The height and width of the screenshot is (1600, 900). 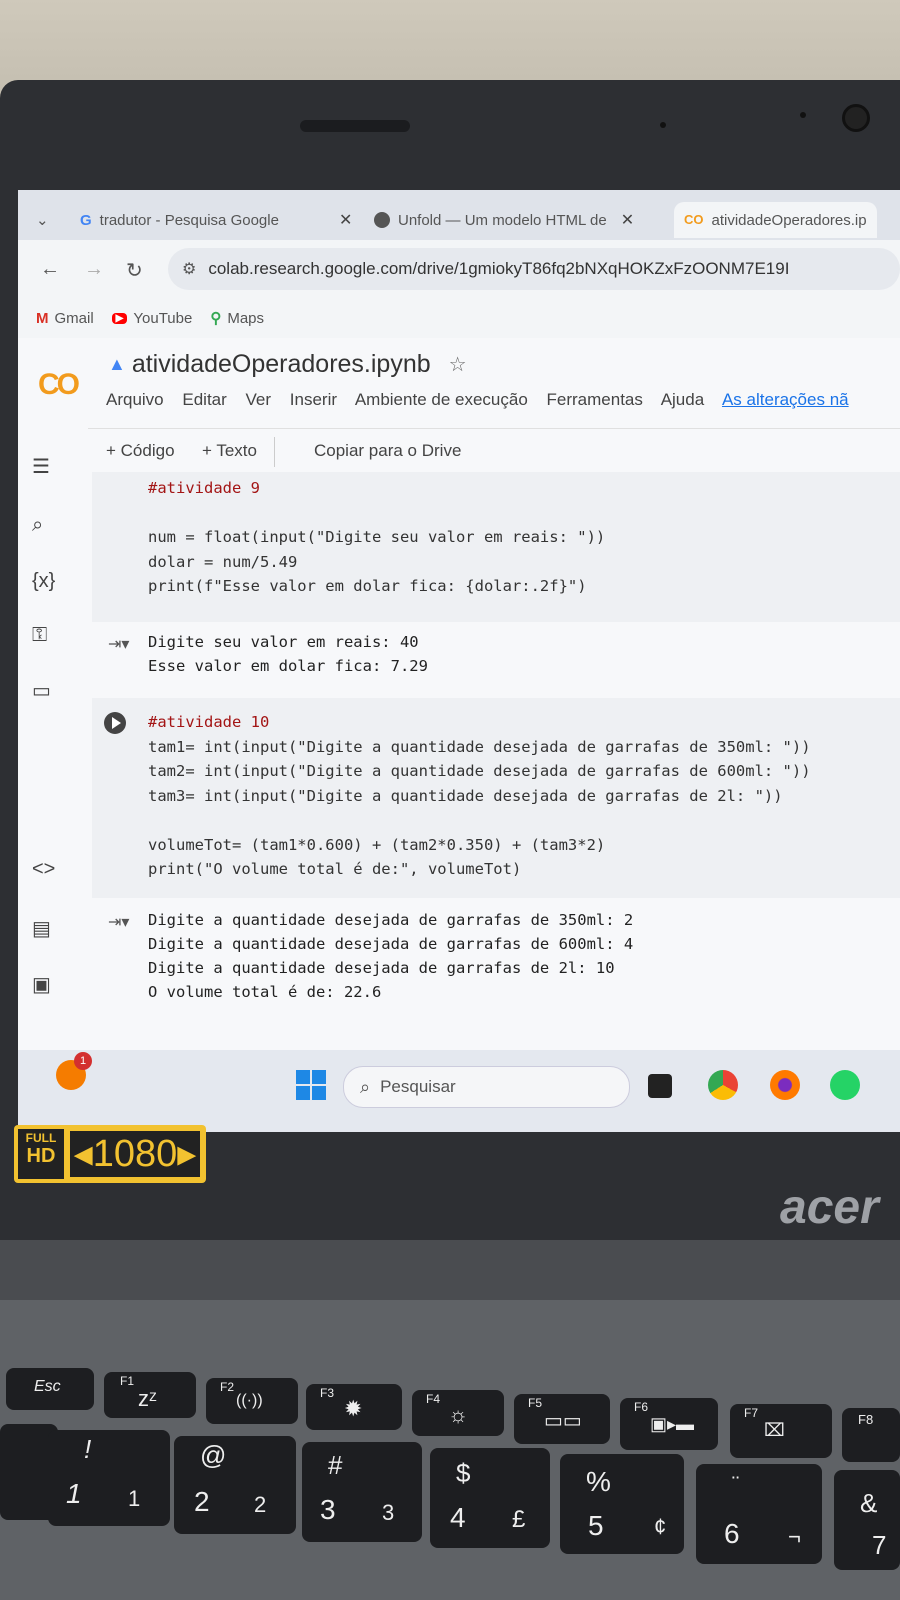 What do you see at coordinates (41, 466) in the screenshot?
I see `table-of-contents-icon: ☰` at bounding box center [41, 466].